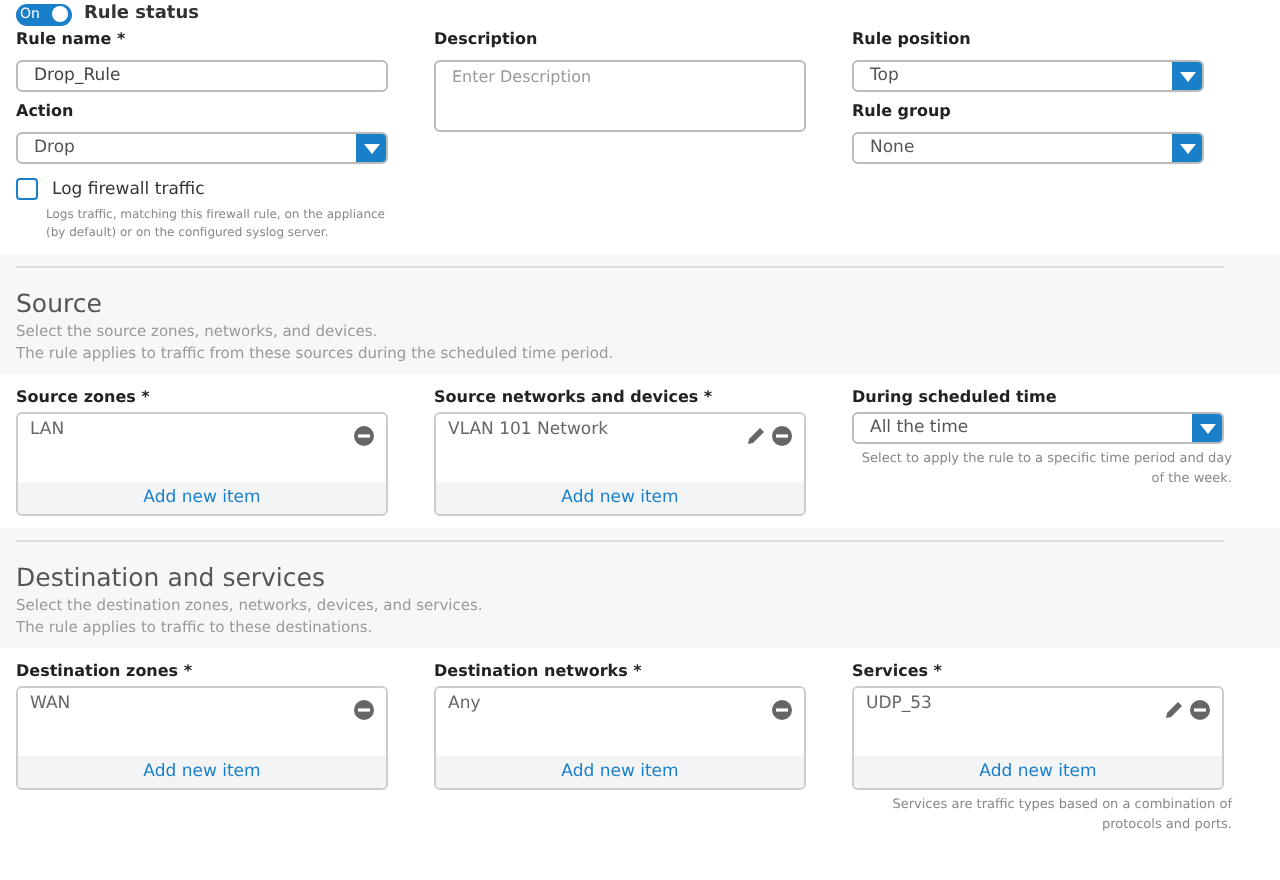 Image resolution: width=1280 pixels, height=880 pixels. Describe the element at coordinates (1038, 428) in the screenshot. I see `schedule-dropdown: All the time` at that location.